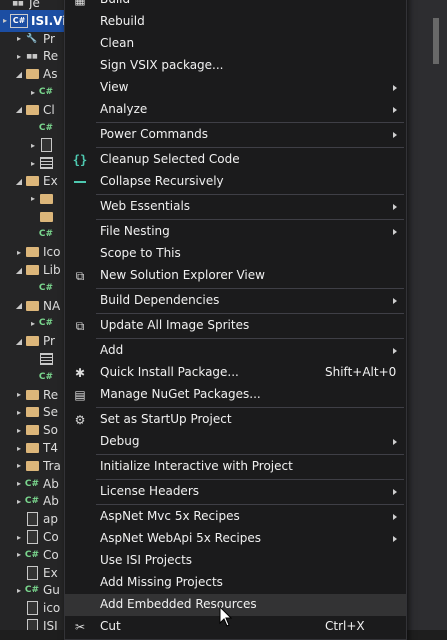  What do you see at coordinates (235, 373) in the screenshot?
I see `menu-item-quick-install-package: ✱ Quick Install Package... Shift+Alt+0` at bounding box center [235, 373].